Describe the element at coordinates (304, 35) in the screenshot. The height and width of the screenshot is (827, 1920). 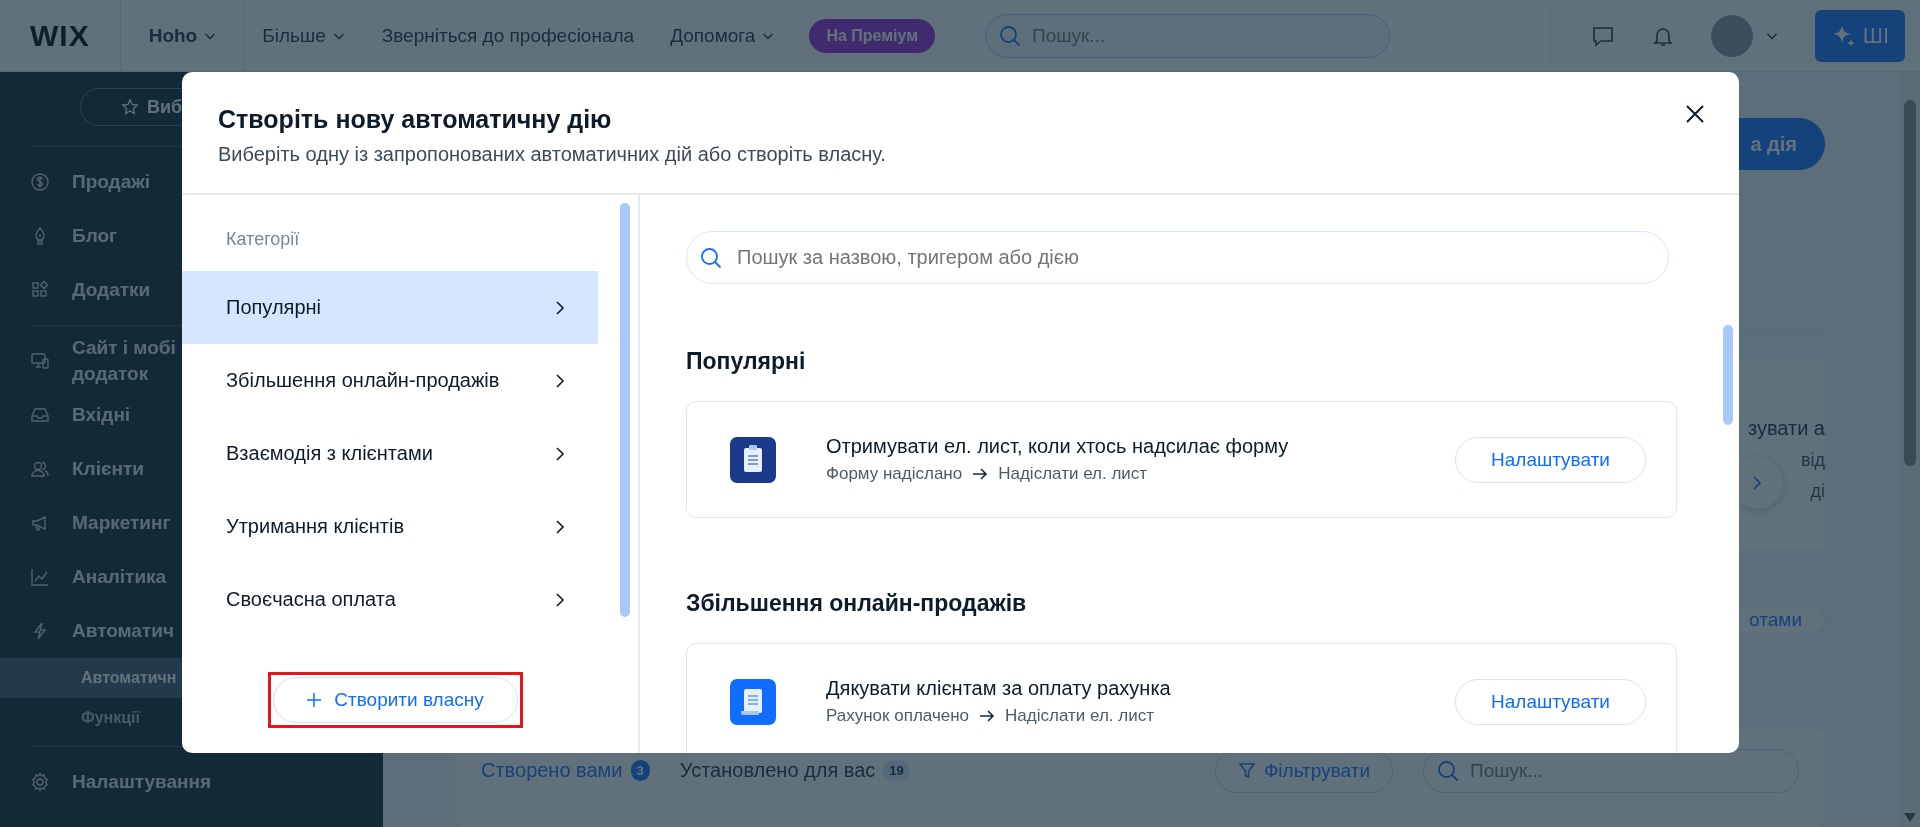
I see `top-menu-item: Більше` at that location.